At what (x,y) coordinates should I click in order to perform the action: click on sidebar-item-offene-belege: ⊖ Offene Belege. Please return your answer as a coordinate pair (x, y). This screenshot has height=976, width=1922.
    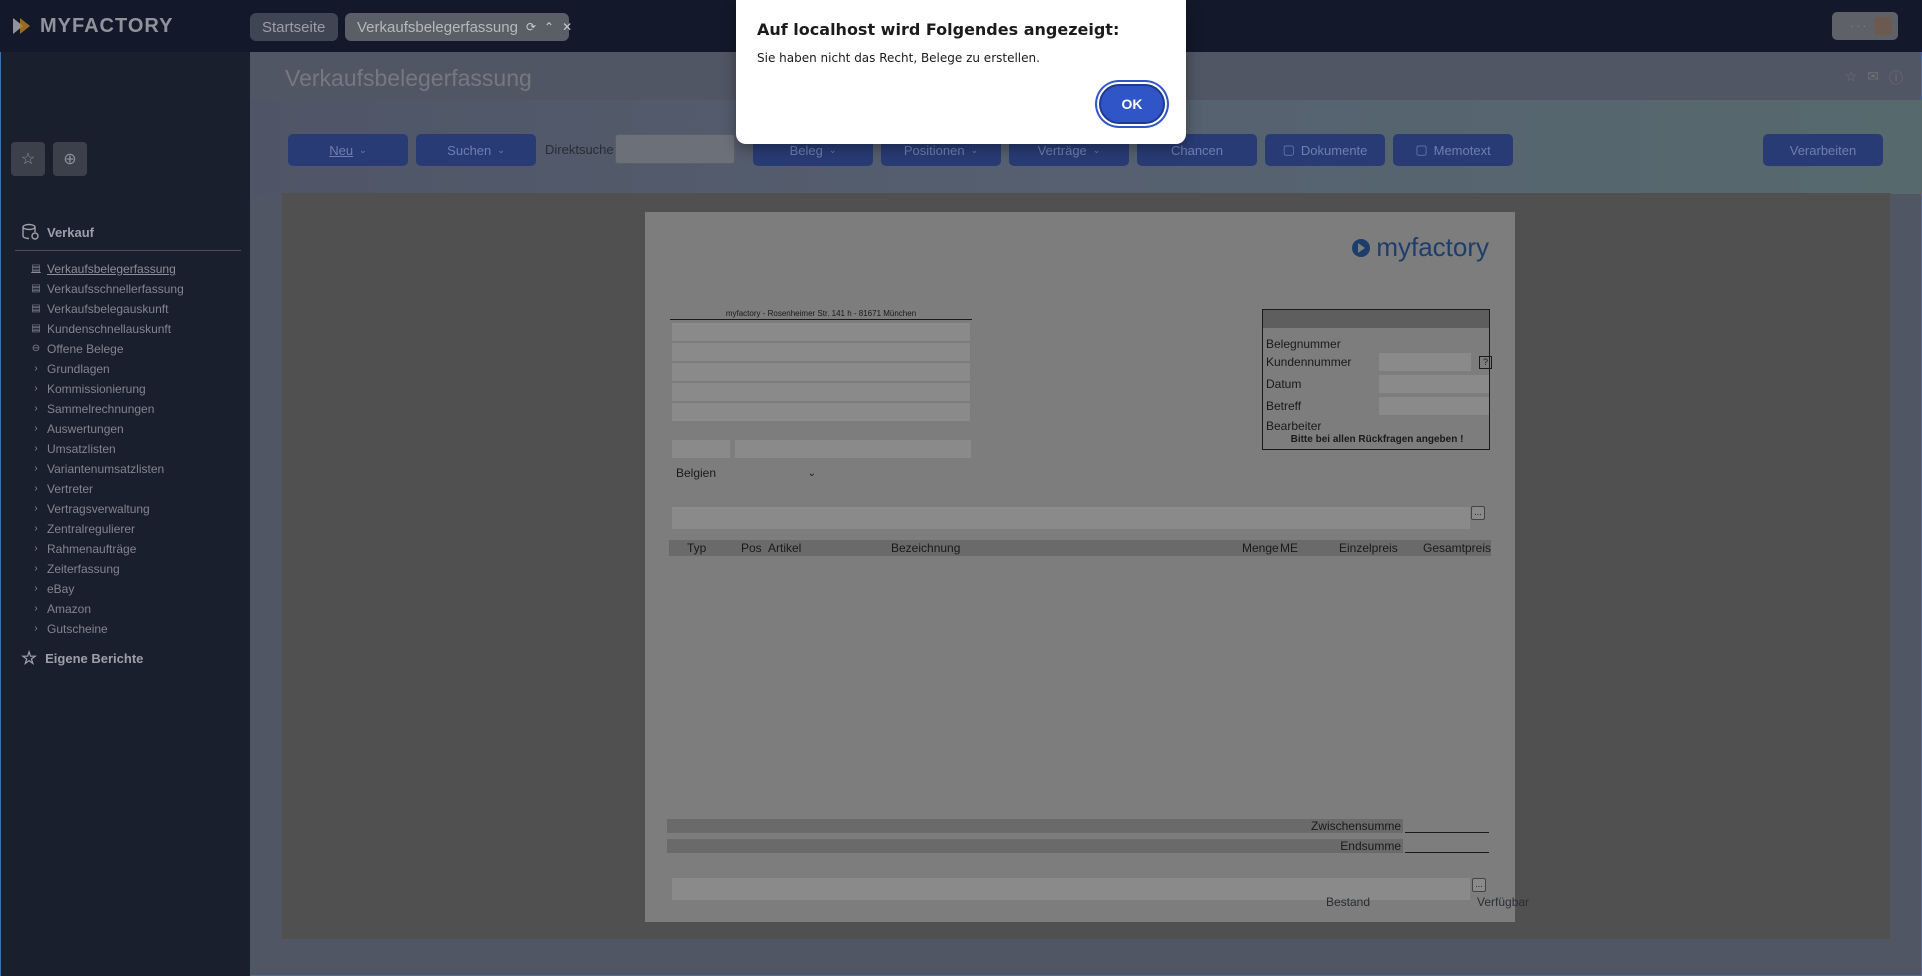
    Looking at the image, I should click on (107, 349).